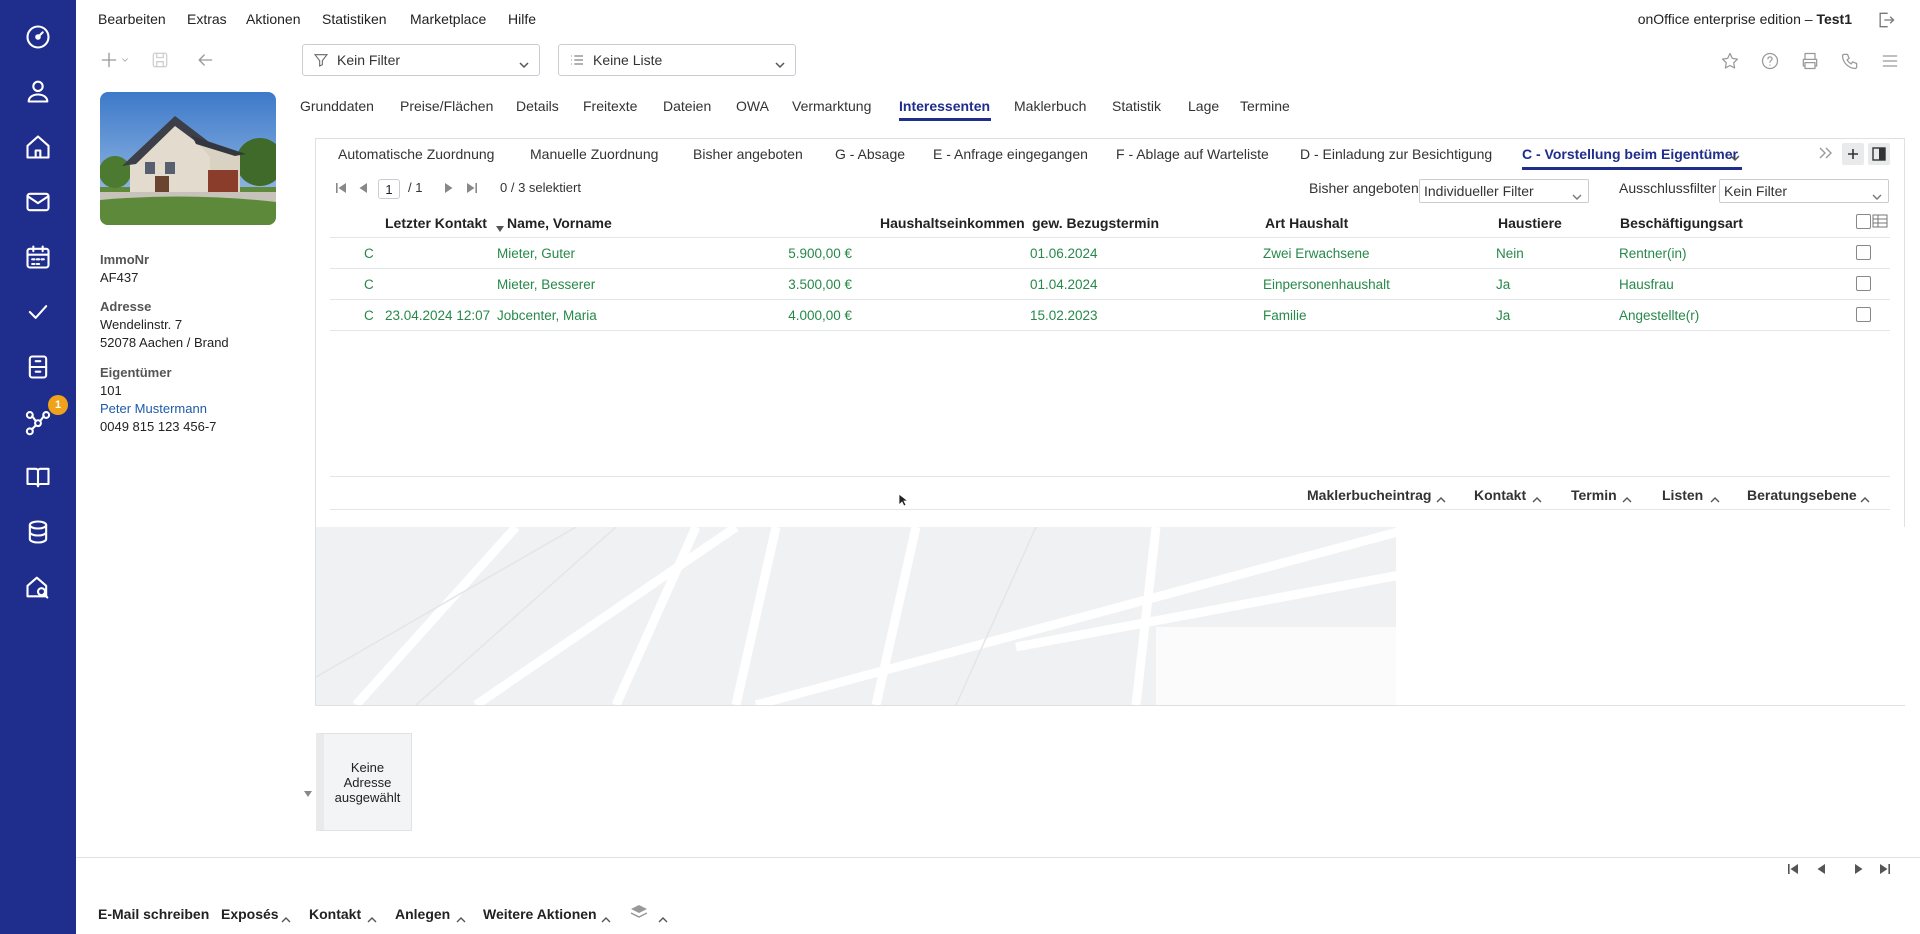 This screenshot has width=1920, height=934. Describe the element at coordinates (1530, 223) in the screenshot. I see `header-haustiere: Haustiere` at that location.